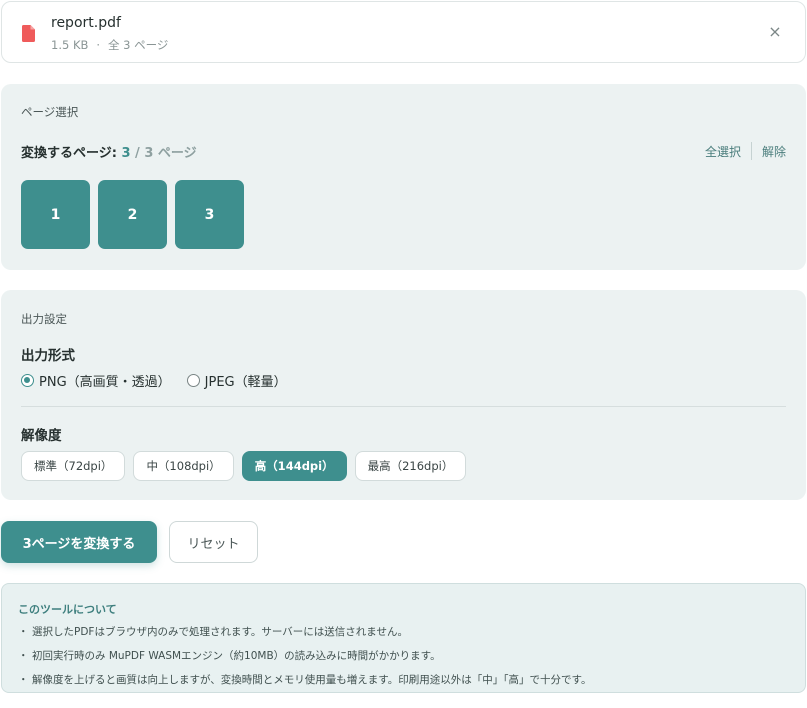  I want to click on page-select-label: ページ選択, so click(50, 112).